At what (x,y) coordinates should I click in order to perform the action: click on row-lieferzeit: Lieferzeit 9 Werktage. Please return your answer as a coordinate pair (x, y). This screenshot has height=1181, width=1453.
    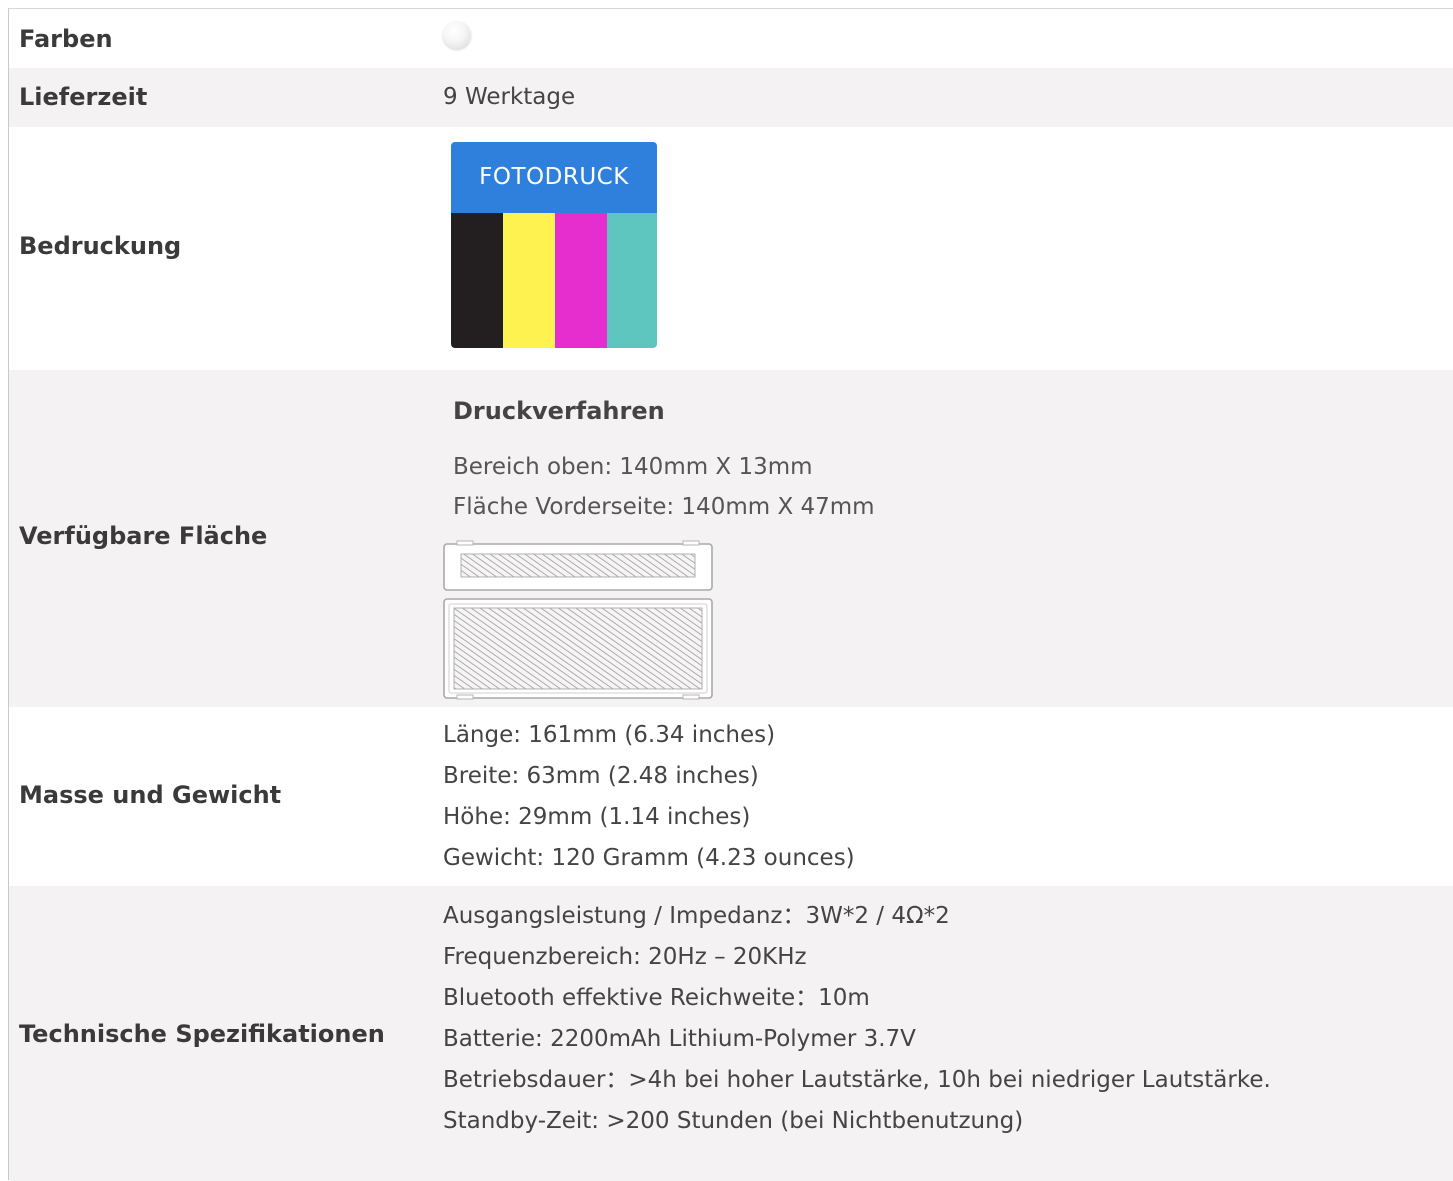
    Looking at the image, I should click on (731, 97).